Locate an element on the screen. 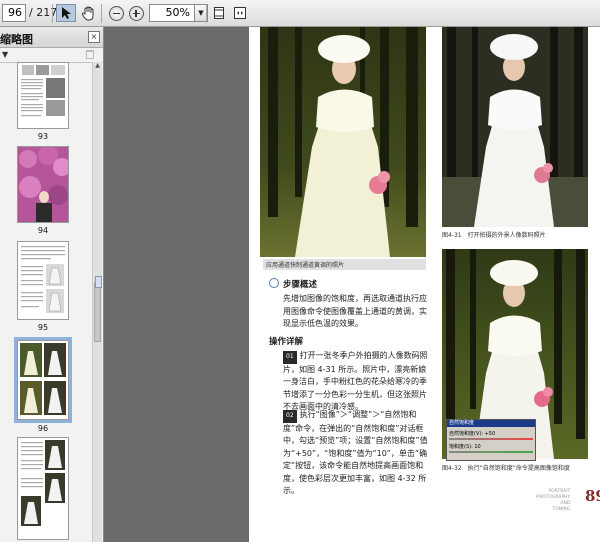 This screenshot has height=542, width=600. thumbnail-label: 93 is located at coordinates (43, 136).